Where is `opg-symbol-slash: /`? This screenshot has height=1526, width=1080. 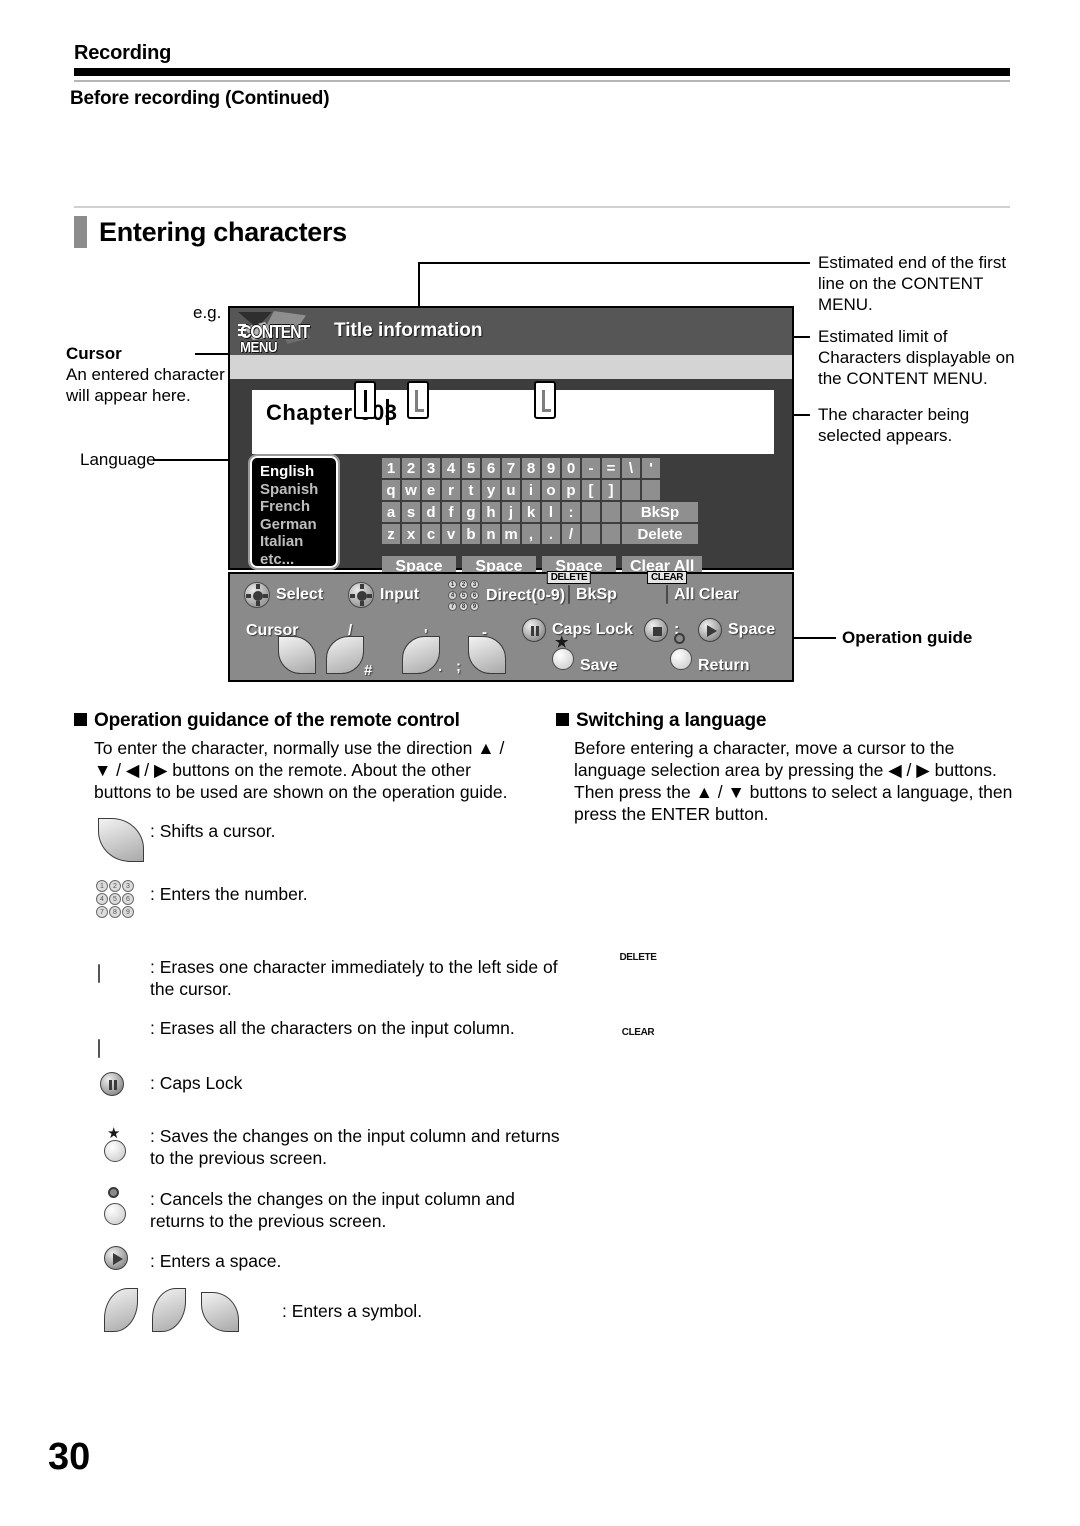 opg-symbol-slash: / is located at coordinates (350, 630).